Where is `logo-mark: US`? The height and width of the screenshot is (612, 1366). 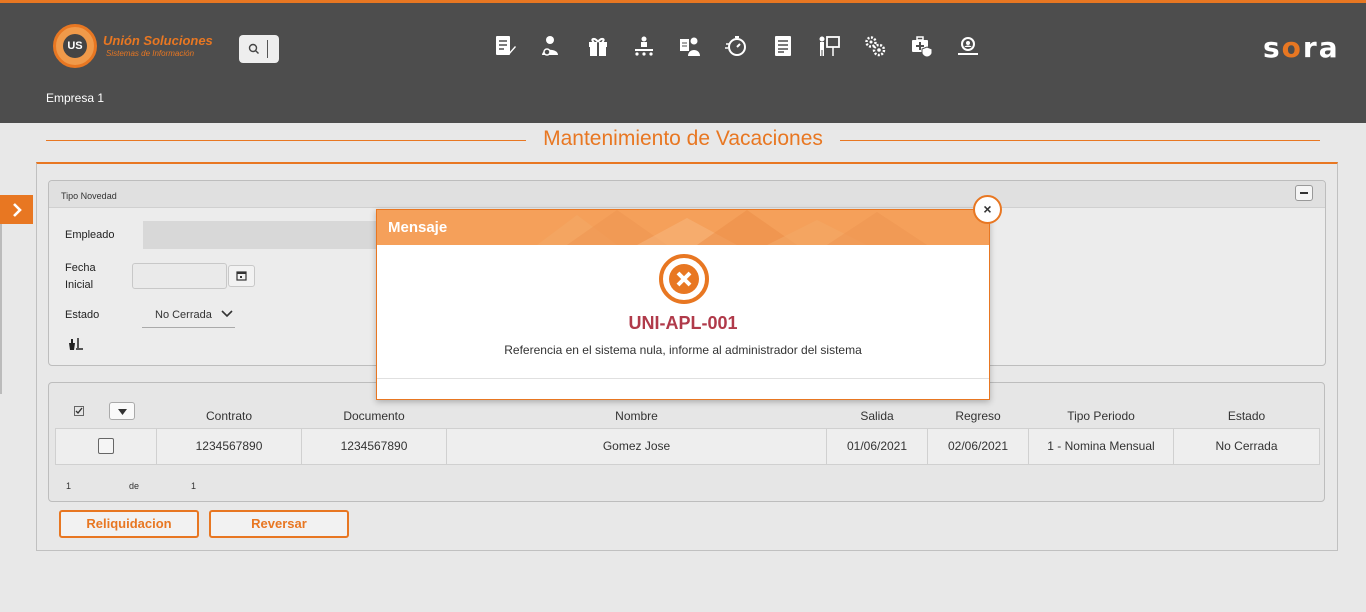 logo-mark: US is located at coordinates (75, 46).